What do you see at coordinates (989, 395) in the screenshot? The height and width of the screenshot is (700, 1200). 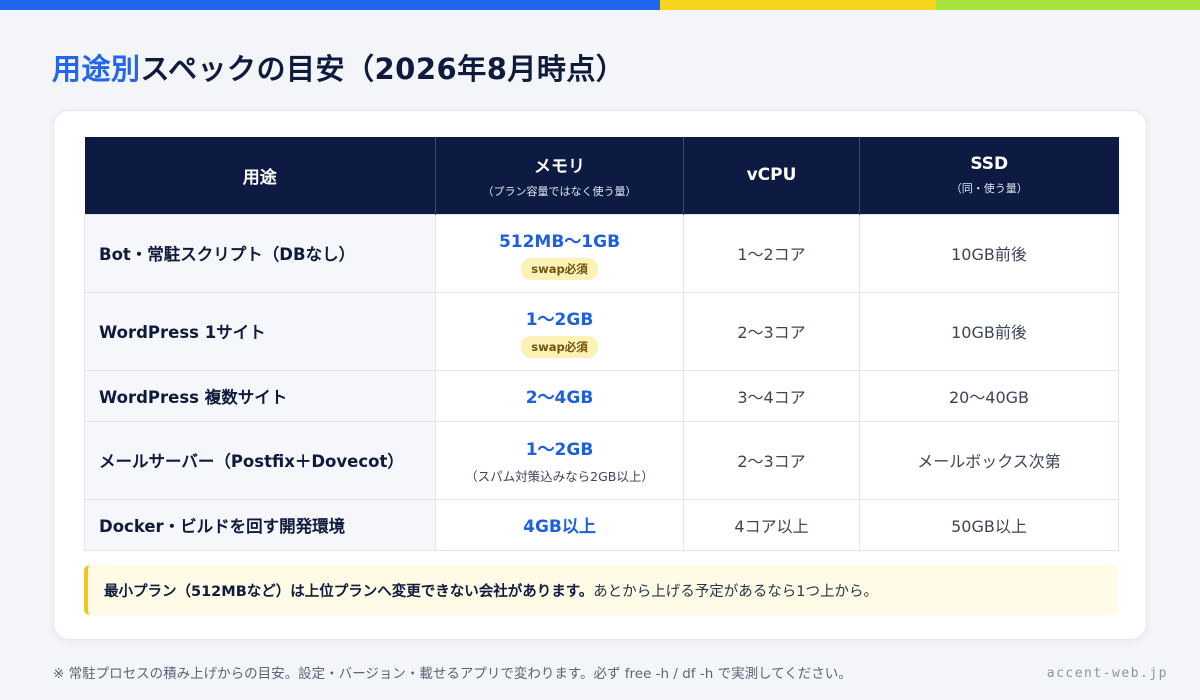 I see `cell-ssd: 20〜40GB` at bounding box center [989, 395].